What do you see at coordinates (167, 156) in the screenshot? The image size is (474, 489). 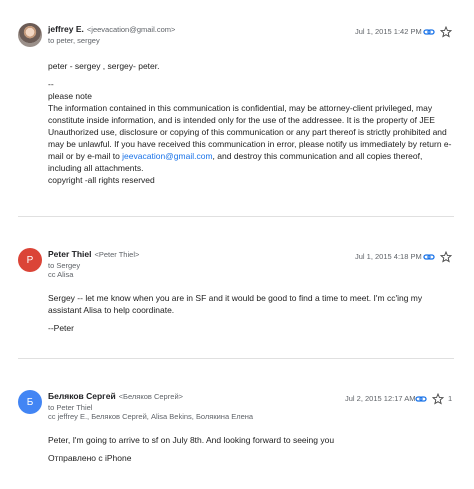 I see `disclaimer-email-link: jeevacation@gmail.com` at bounding box center [167, 156].